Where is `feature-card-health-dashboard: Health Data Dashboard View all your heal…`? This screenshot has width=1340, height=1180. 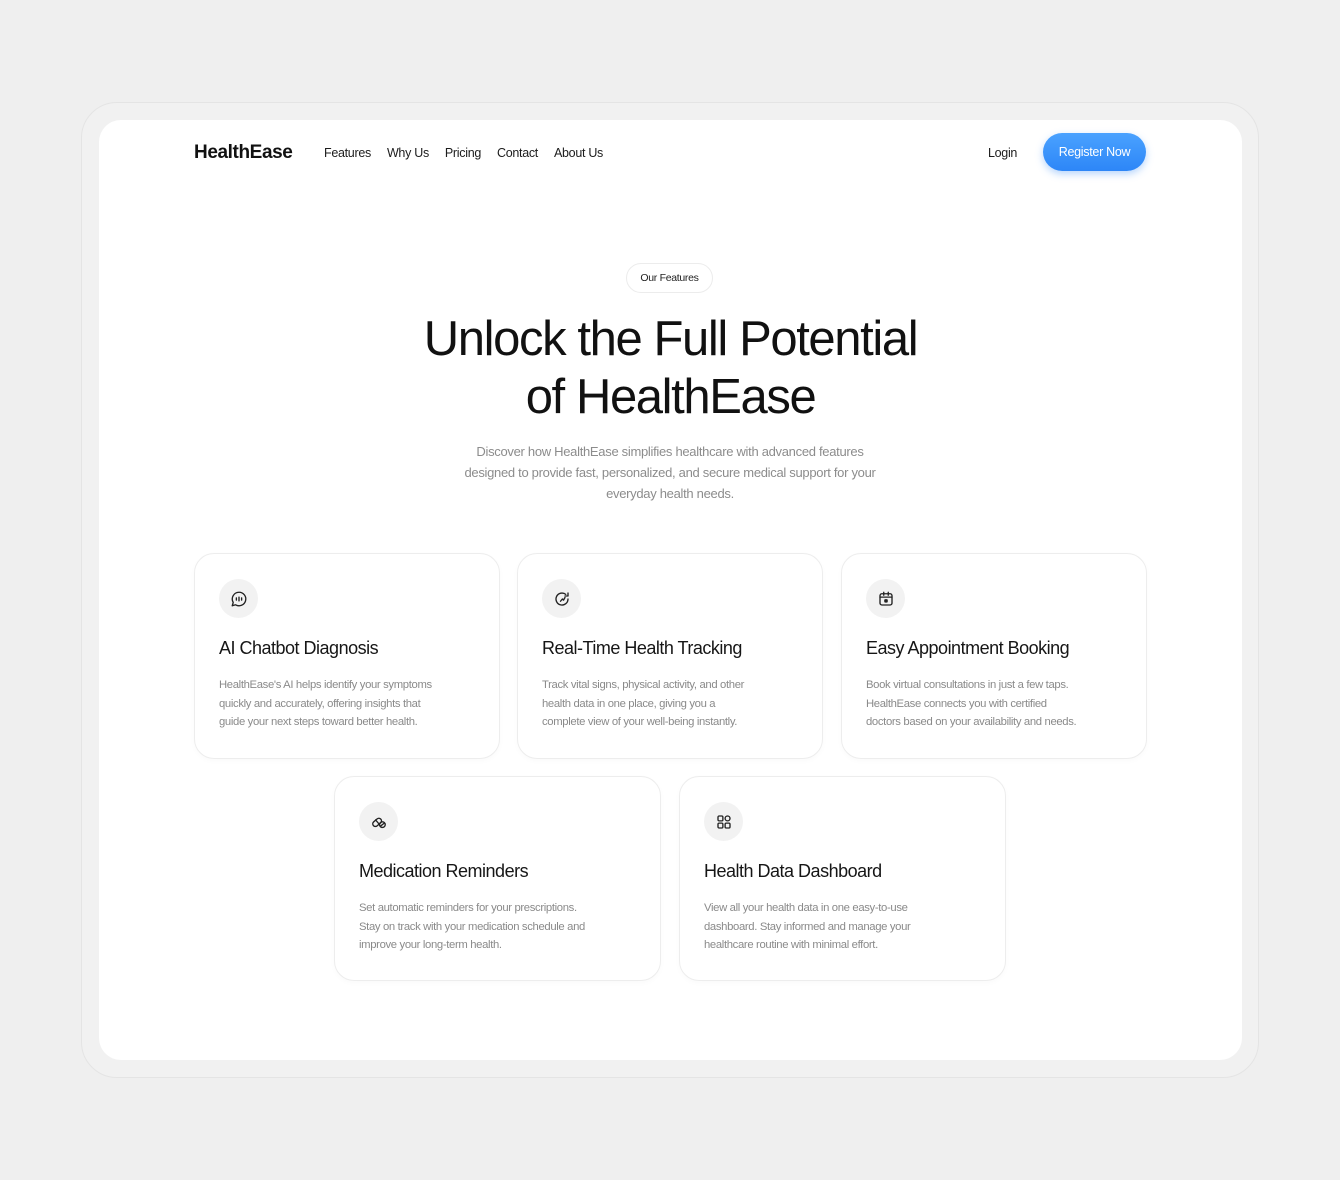
feature-card-health-dashboard: Health Data Dashboard View all your heal… is located at coordinates (842, 878).